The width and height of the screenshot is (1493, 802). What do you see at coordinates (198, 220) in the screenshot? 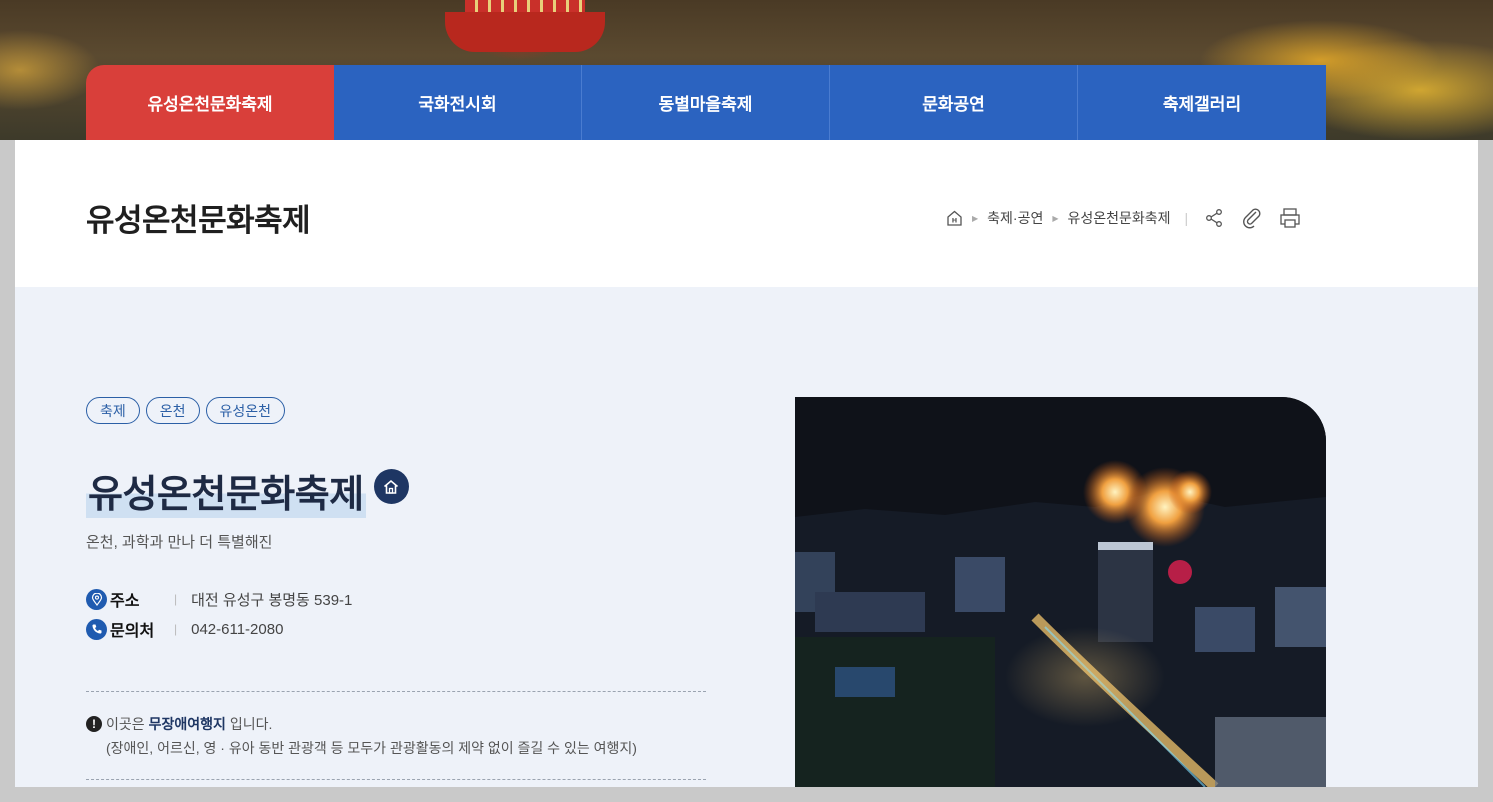
I see `page-title: 유성온천문화축제` at bounding box center [198, 220].